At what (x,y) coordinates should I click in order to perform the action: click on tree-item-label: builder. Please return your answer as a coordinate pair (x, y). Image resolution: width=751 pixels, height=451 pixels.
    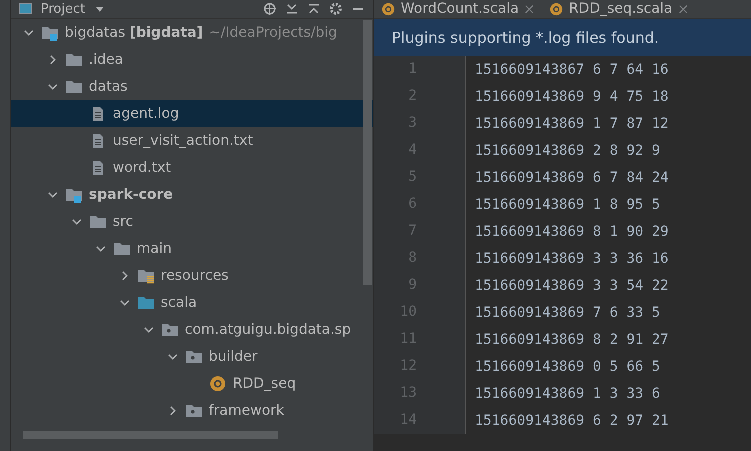
    Looking at the image, I should click on (233, 356).